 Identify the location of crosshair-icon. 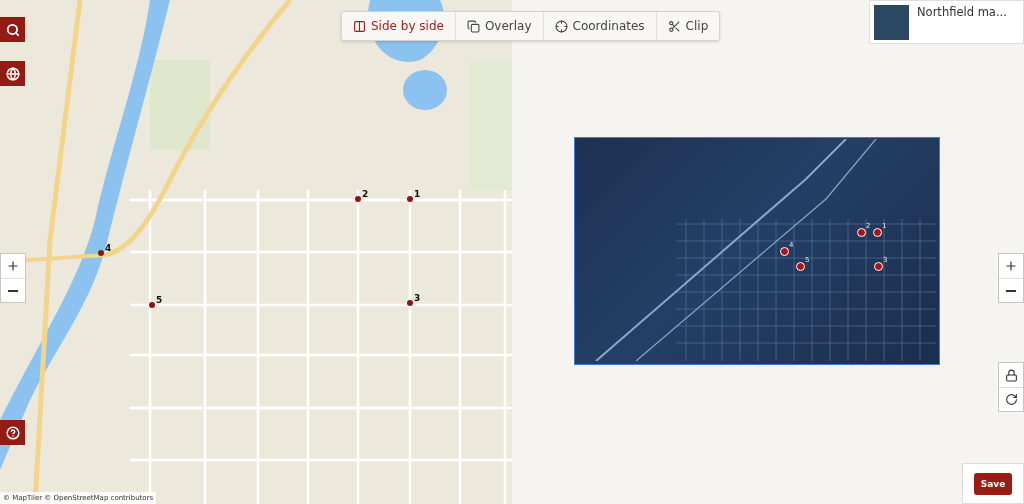
(561, 26).